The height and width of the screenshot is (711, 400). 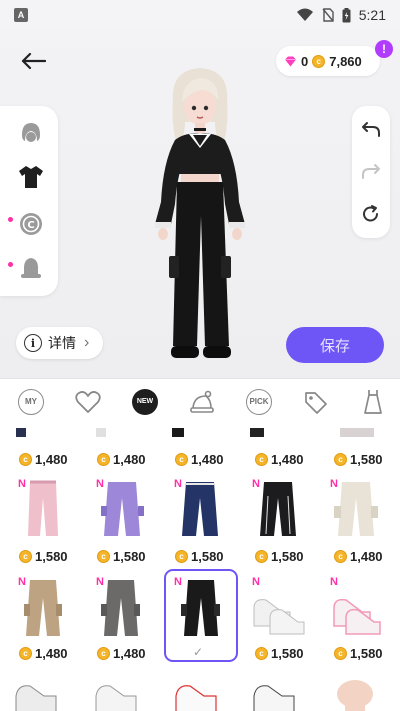 I want to click on tab-tags, so click(x=316, y=402).